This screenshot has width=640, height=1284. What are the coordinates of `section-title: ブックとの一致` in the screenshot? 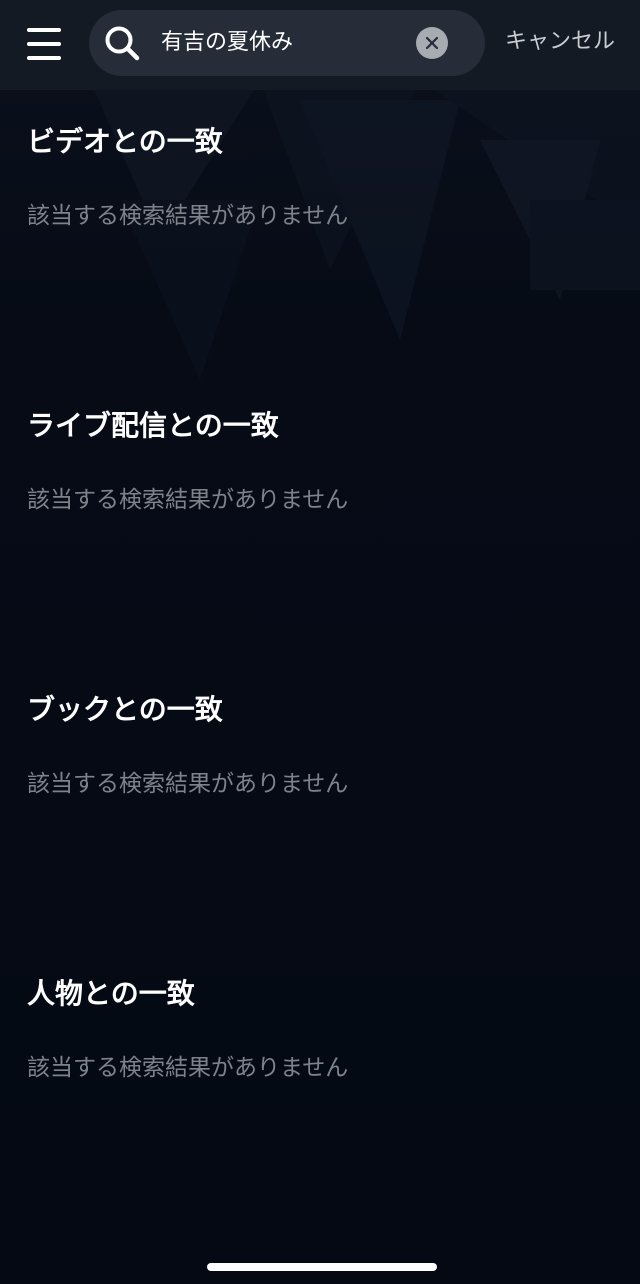 It's located at (125, 709).